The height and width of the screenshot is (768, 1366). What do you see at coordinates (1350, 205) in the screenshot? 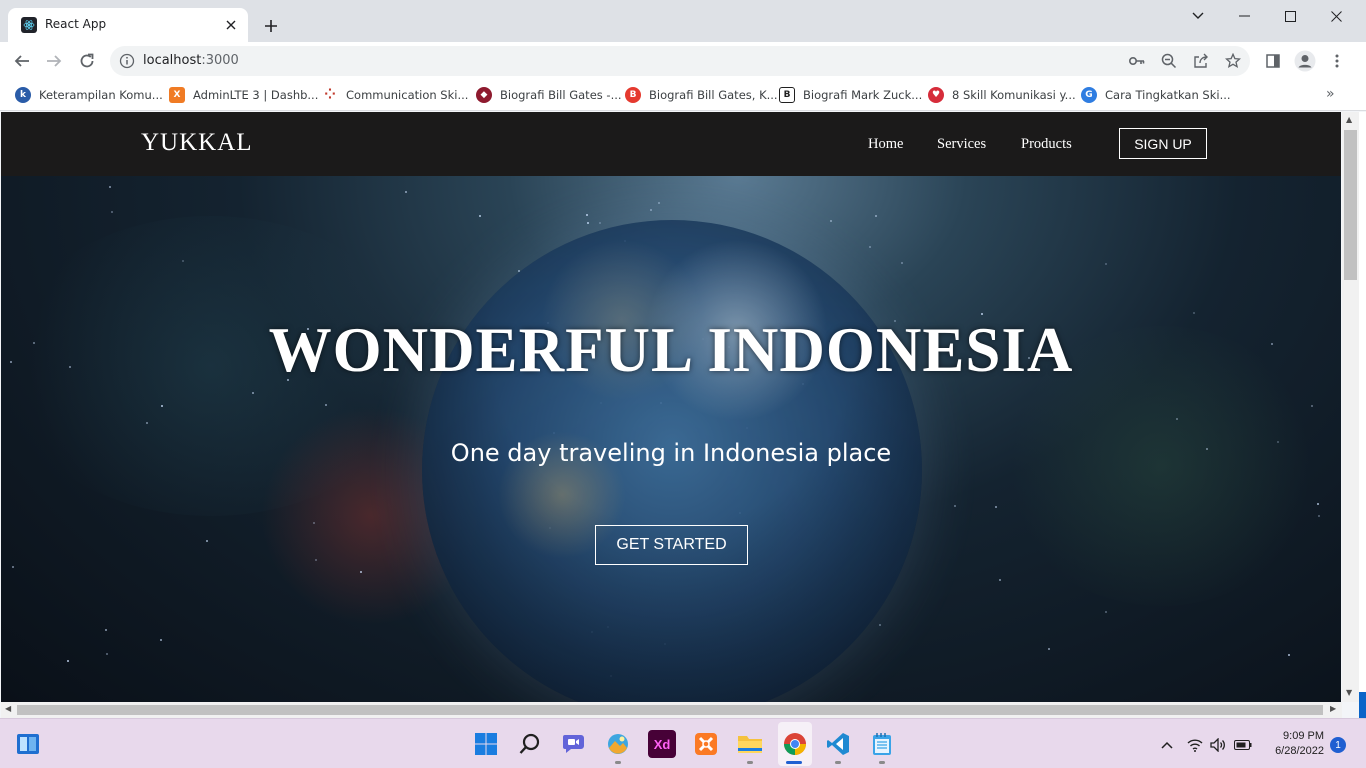
I see `vertical-scroll-thumb` at bounding box center [1350, 205].